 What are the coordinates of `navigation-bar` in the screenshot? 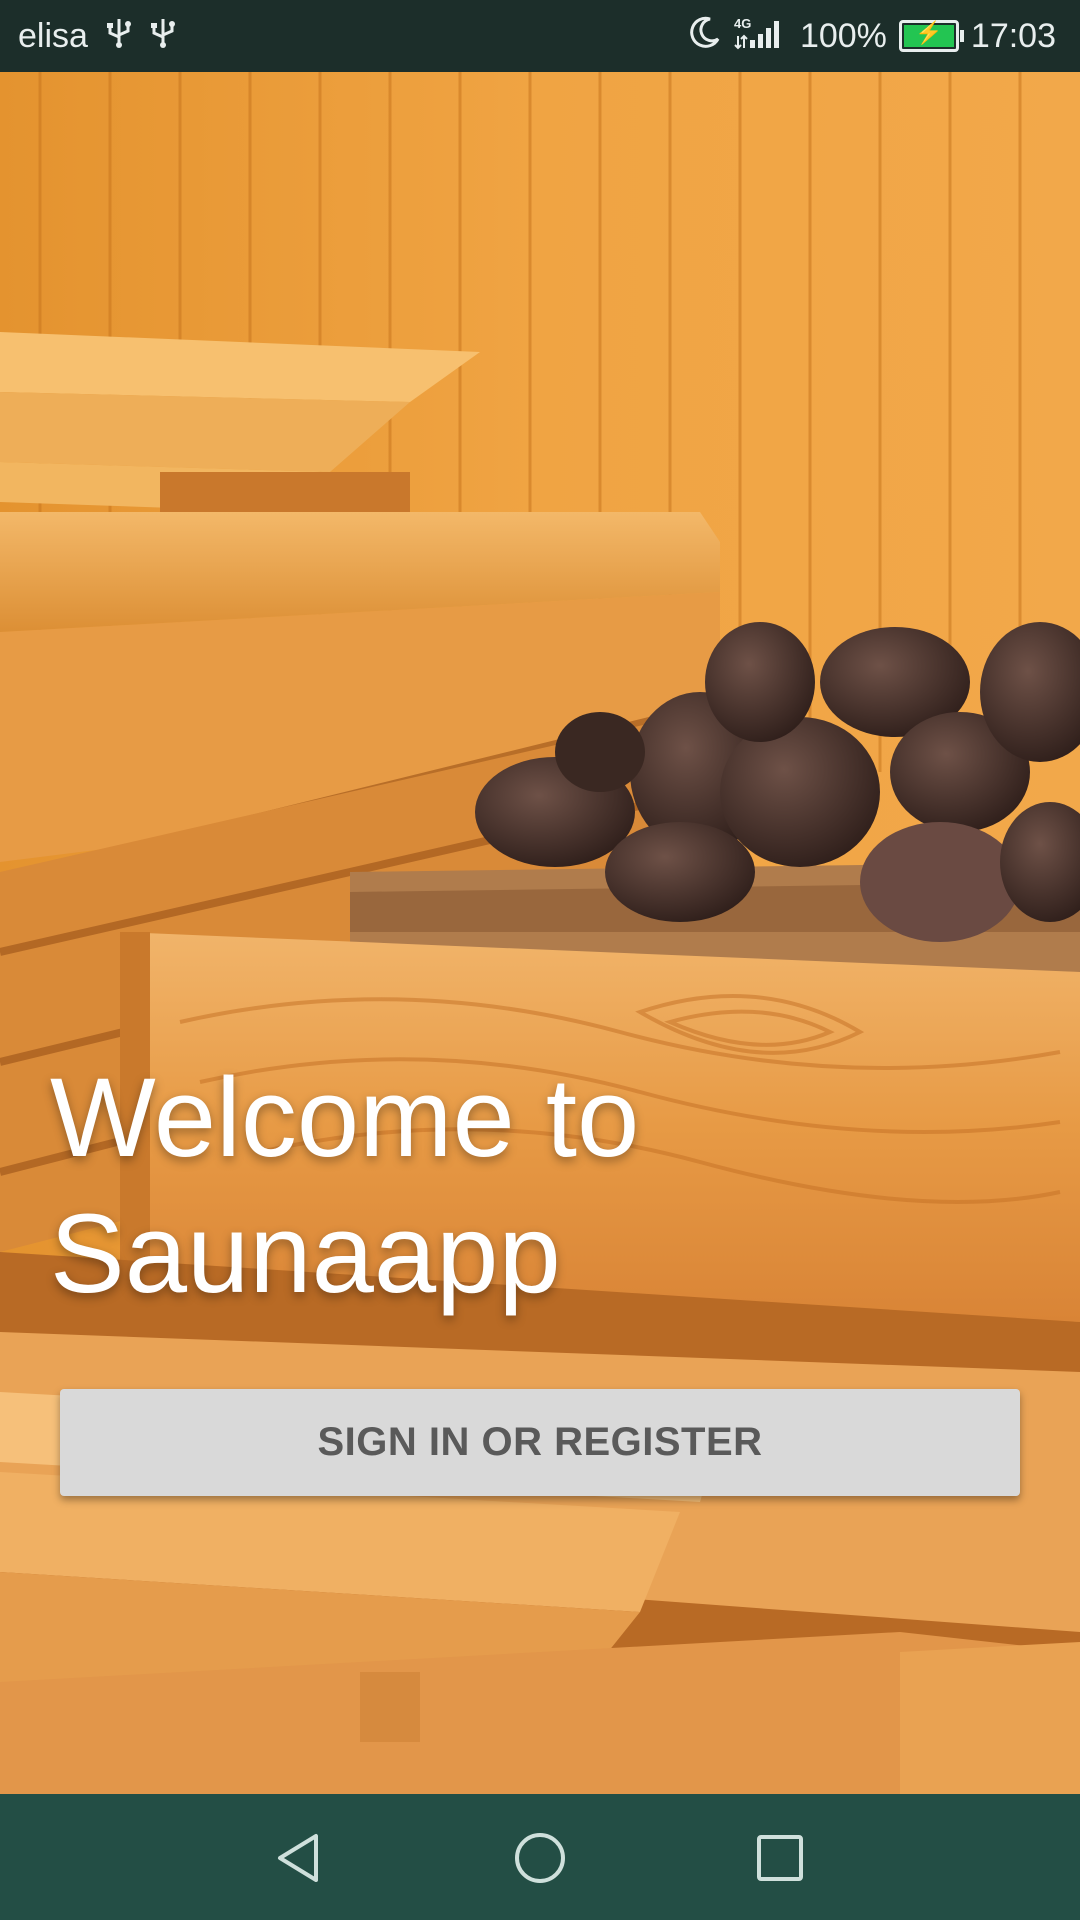 It's located at (540, 1857).